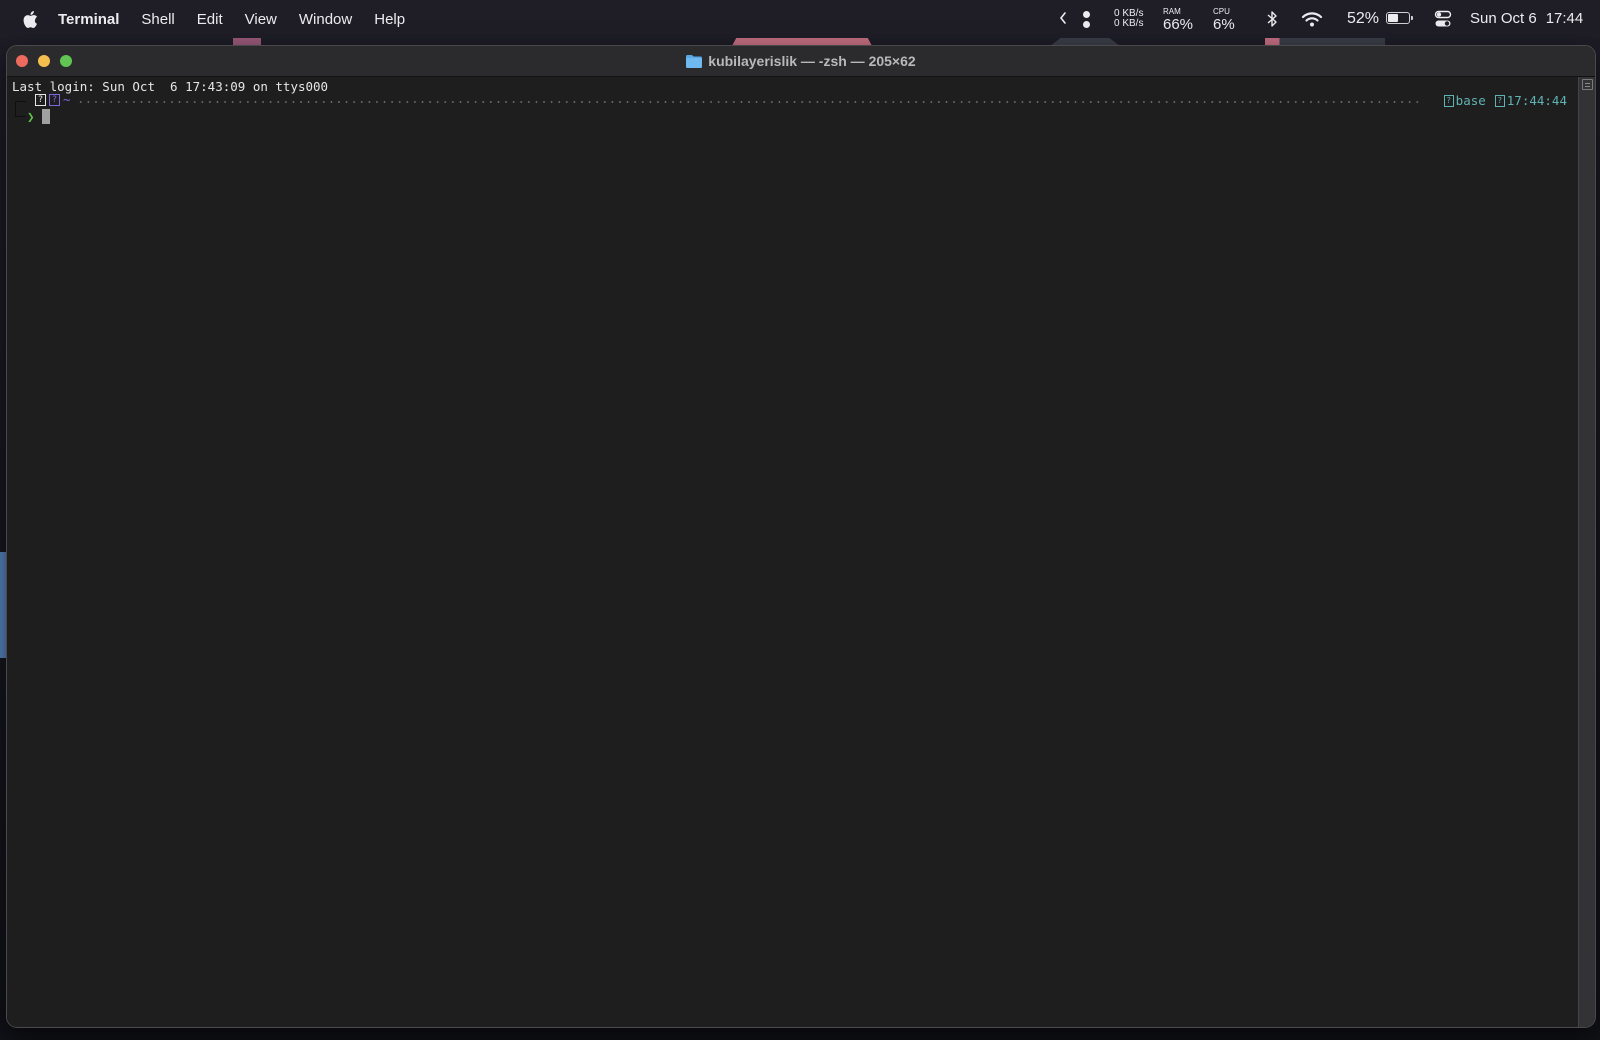 This screenshot has width=1600, height=1040. What do you see at coordinates (749, 102) in the screenshot?
I see `prompt-filler-dots` at bounding box center [749, 102].